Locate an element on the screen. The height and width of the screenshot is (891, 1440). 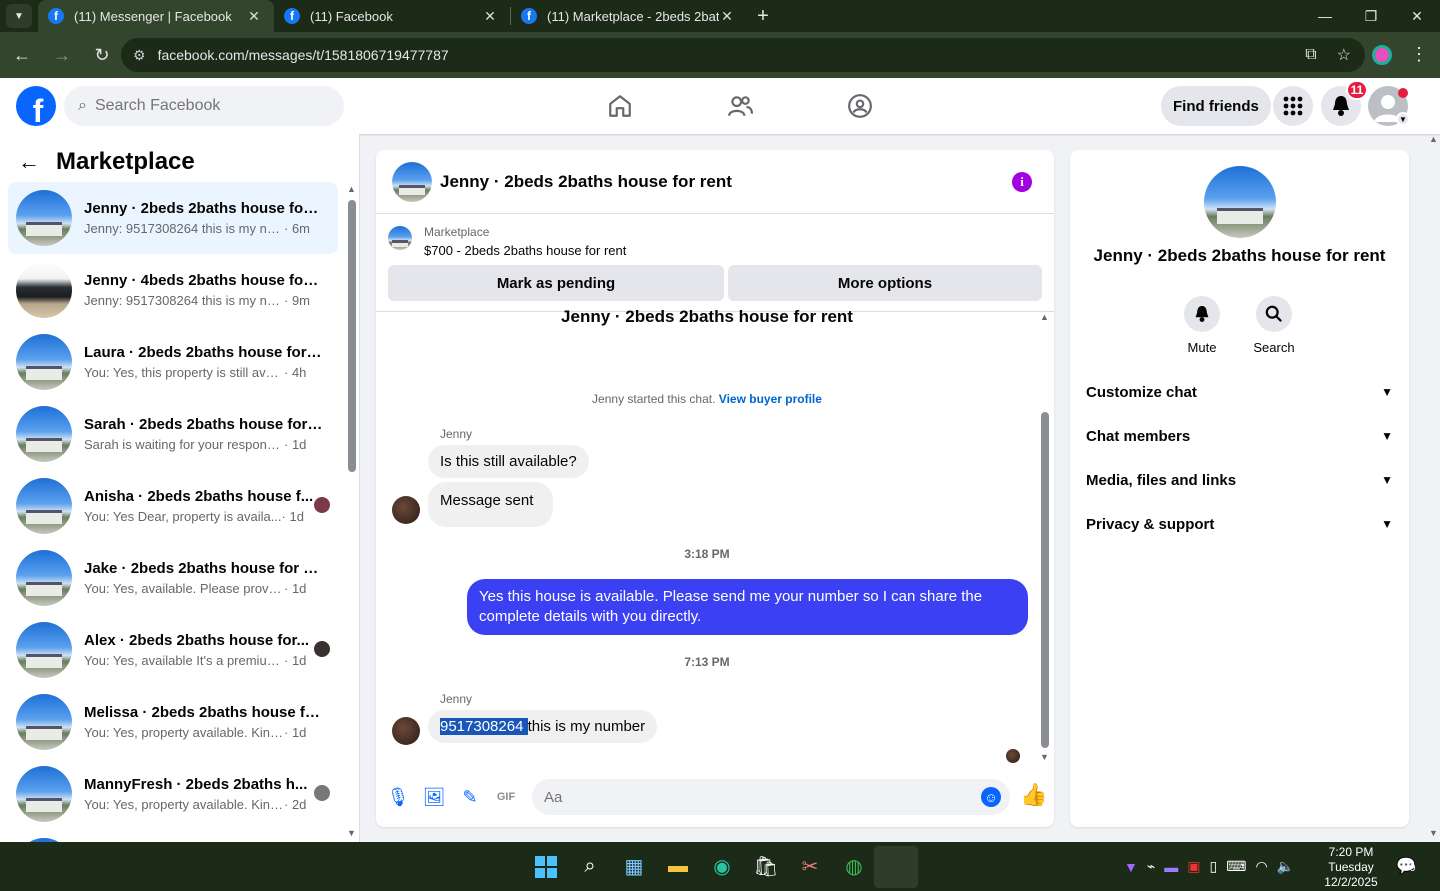
forward-icon: → is located at coordinates (62, 55).